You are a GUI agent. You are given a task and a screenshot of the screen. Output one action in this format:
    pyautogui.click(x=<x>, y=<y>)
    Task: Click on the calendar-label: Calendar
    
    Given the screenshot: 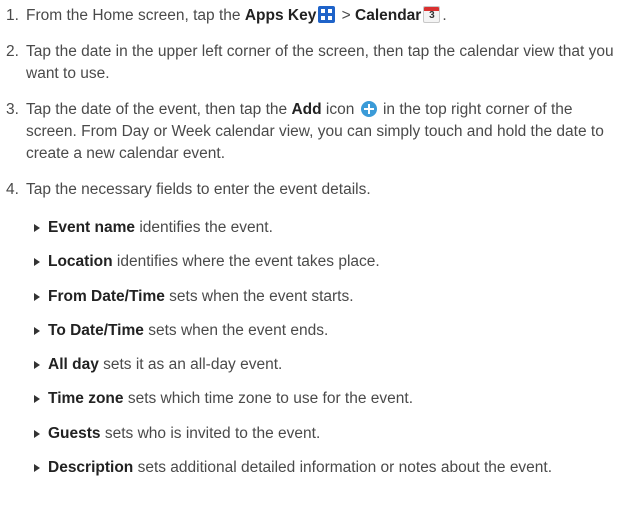 What is the action you would take?
    pyautogui.click(x=388, y=15)
    